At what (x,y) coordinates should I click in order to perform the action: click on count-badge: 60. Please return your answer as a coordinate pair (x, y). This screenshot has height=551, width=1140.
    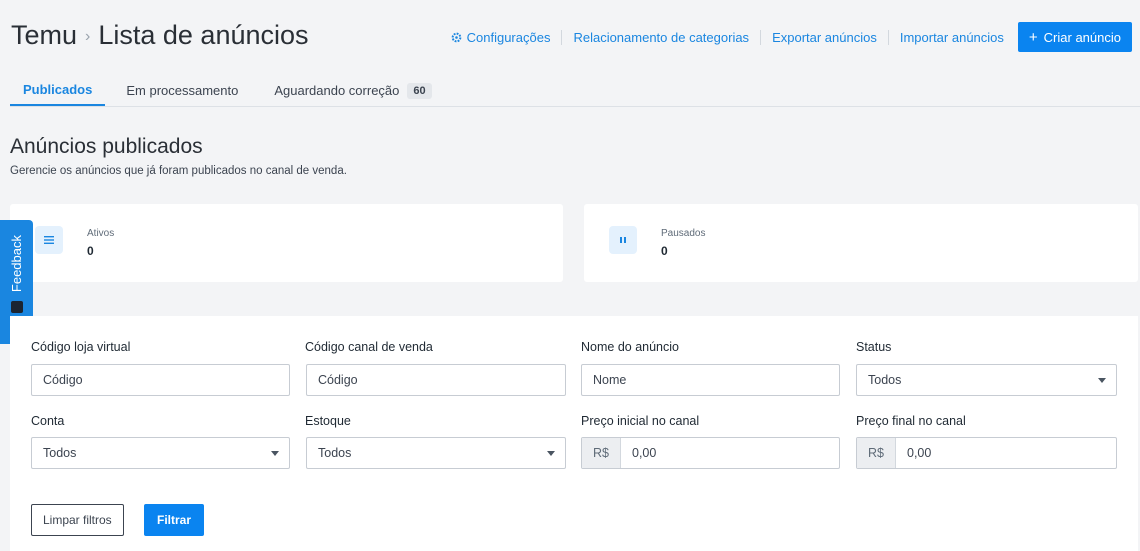
    Looking at the image, I should click on (419, 90).